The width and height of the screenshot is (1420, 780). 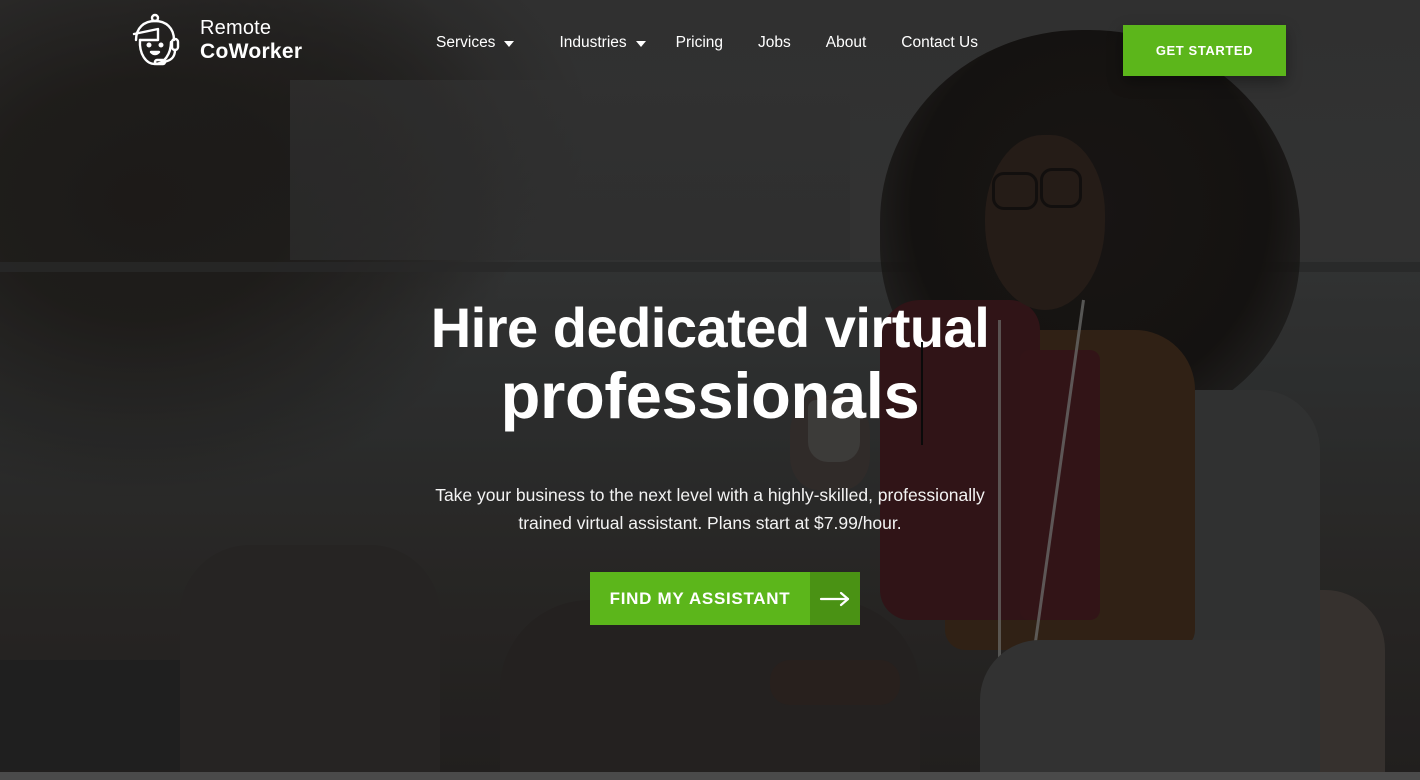 I want to click on nav-item-about: About, so click(x=846, y=43).